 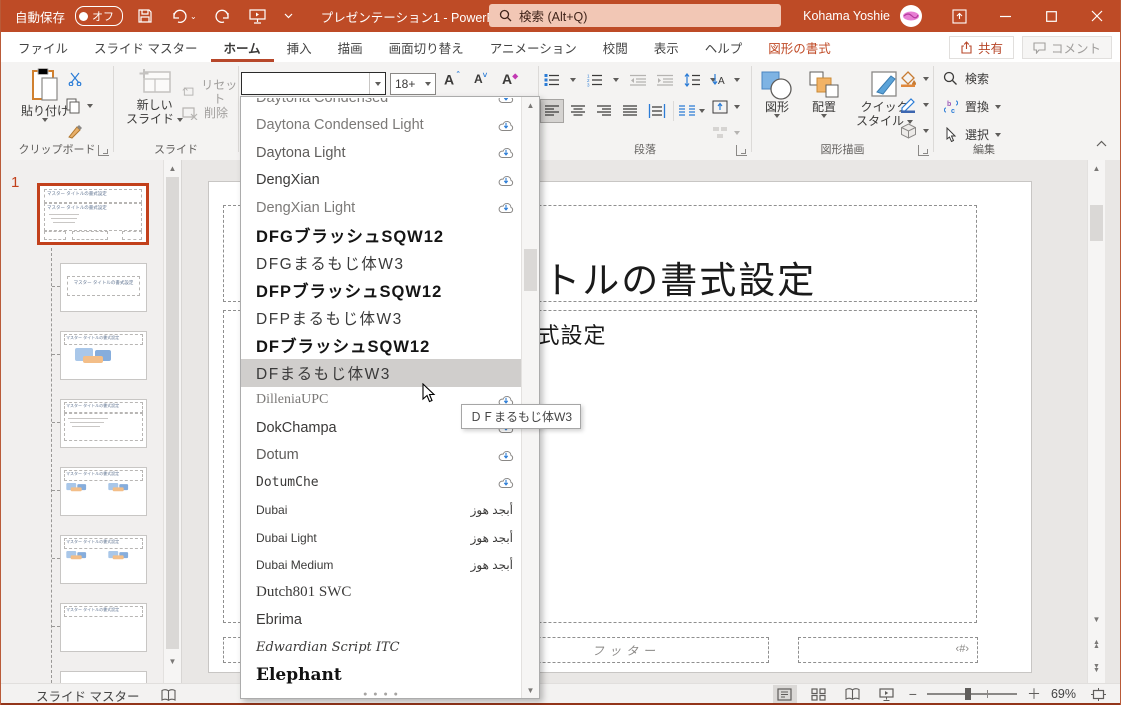 I want to click on user-name: Kohama Yoshie, so click(x=846, y=16).